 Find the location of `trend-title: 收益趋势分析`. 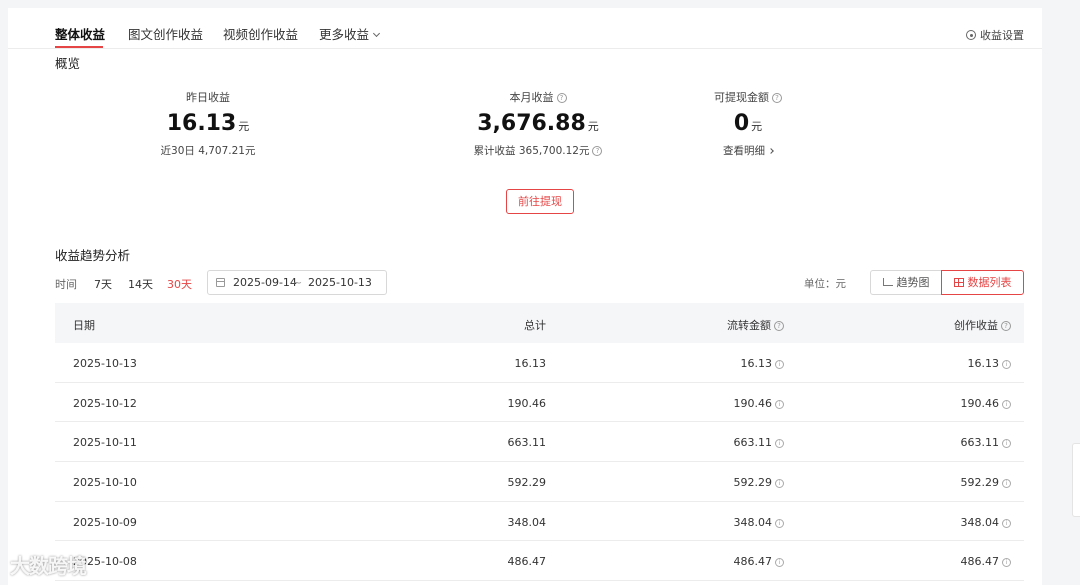

trend-title: 收益趋势分析 is located at coordinates (93, 255).